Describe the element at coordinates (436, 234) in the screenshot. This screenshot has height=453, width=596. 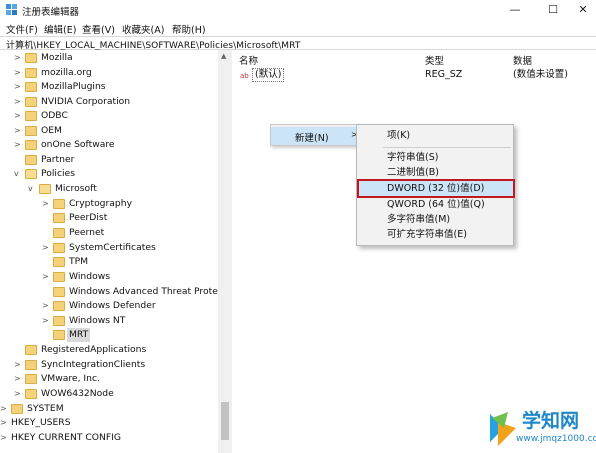
I see `submenu-expandable-string-value: 可扩充字符串值(E)` at that location.